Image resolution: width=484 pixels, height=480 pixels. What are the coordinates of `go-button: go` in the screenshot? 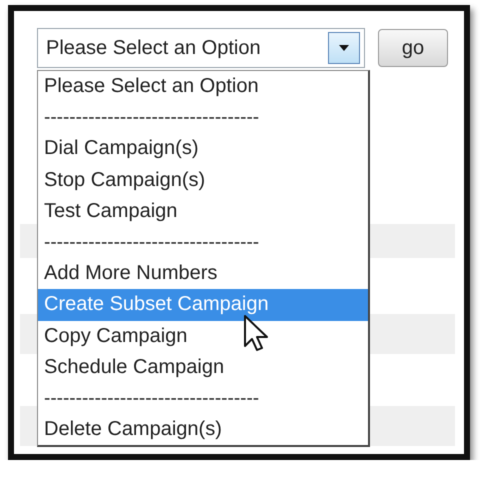 It's located at (413, 48).